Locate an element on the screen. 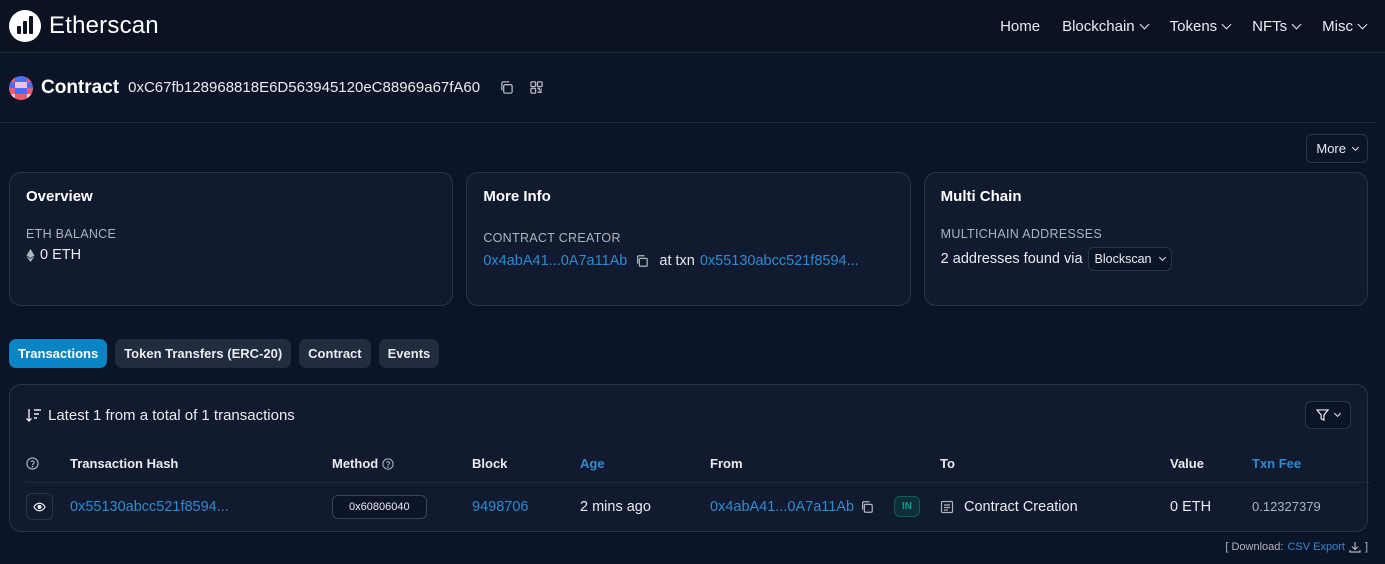  nav-nfts: NFTs is located at coordinates (1276, 26).